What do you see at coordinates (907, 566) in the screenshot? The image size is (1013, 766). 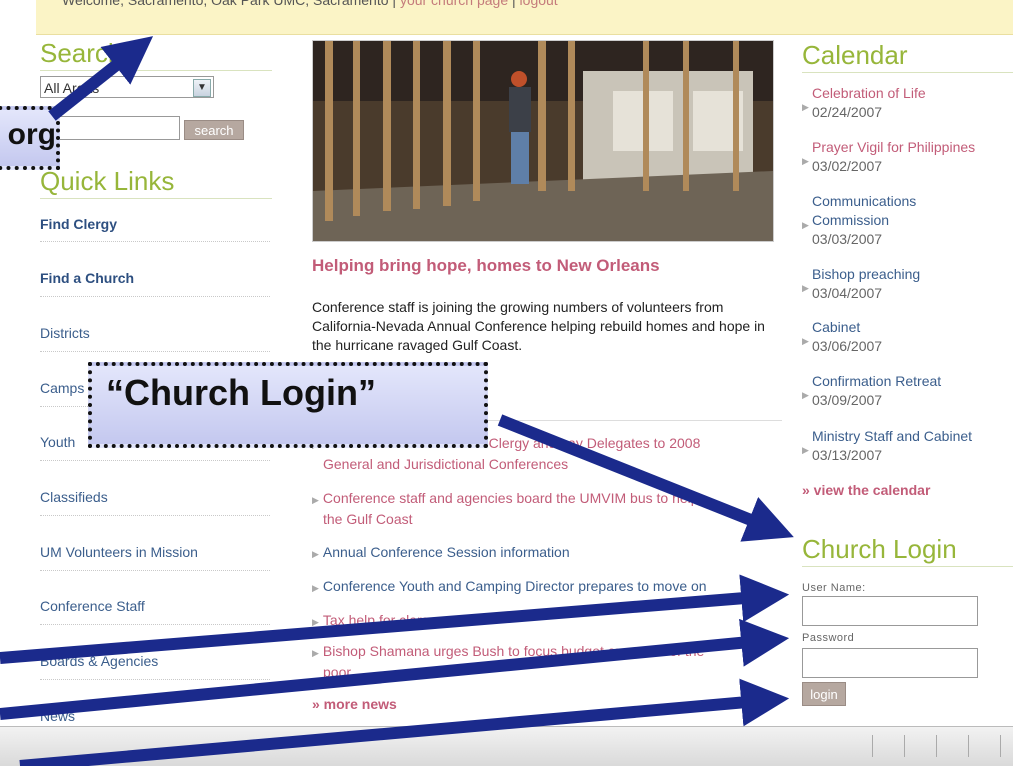 I see `church-login-rule` at bounding box center [907, 566].